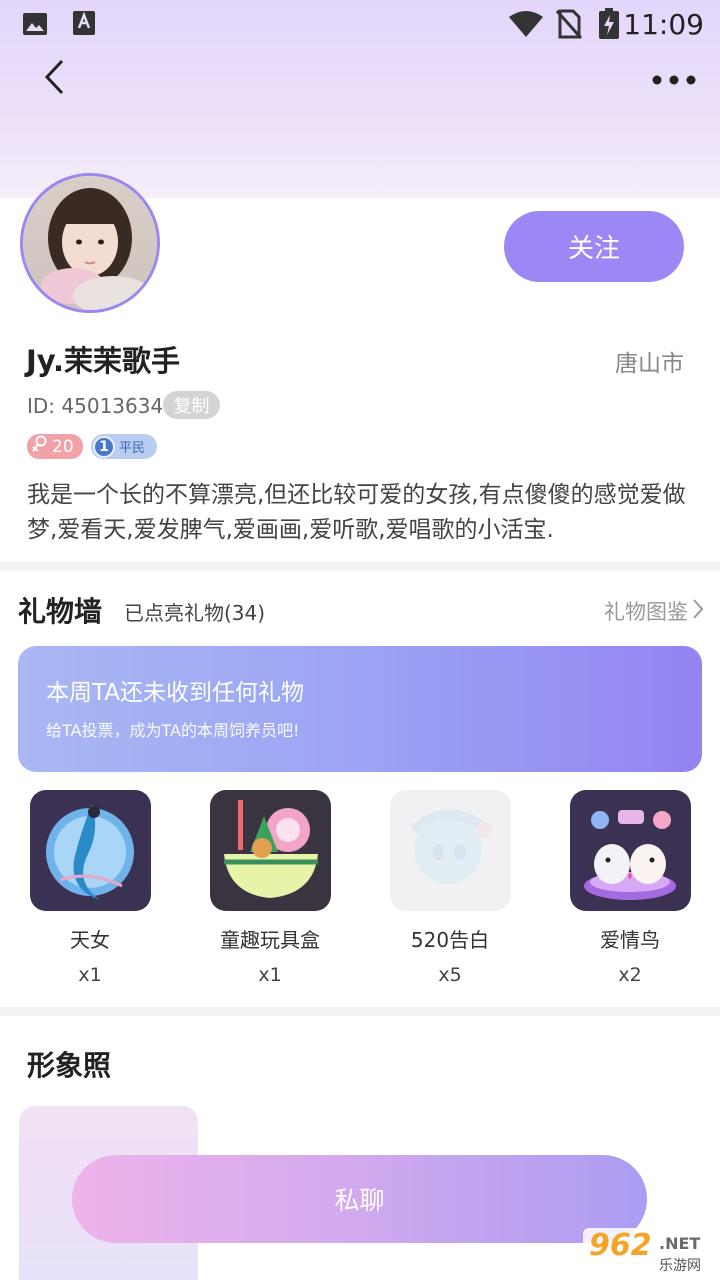 The width and height of the screenshot is (720, 1280). What do you see at coordinates (360, 25) in the screenshot?
I see `status-bar: 11:09` at bounding box center [360, 25].